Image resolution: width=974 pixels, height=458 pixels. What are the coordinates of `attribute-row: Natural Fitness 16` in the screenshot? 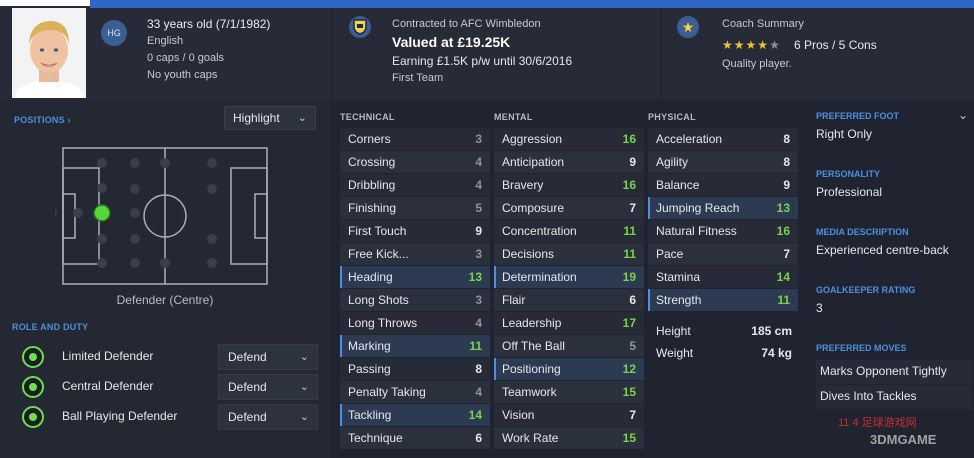 It's located at (723, 231).